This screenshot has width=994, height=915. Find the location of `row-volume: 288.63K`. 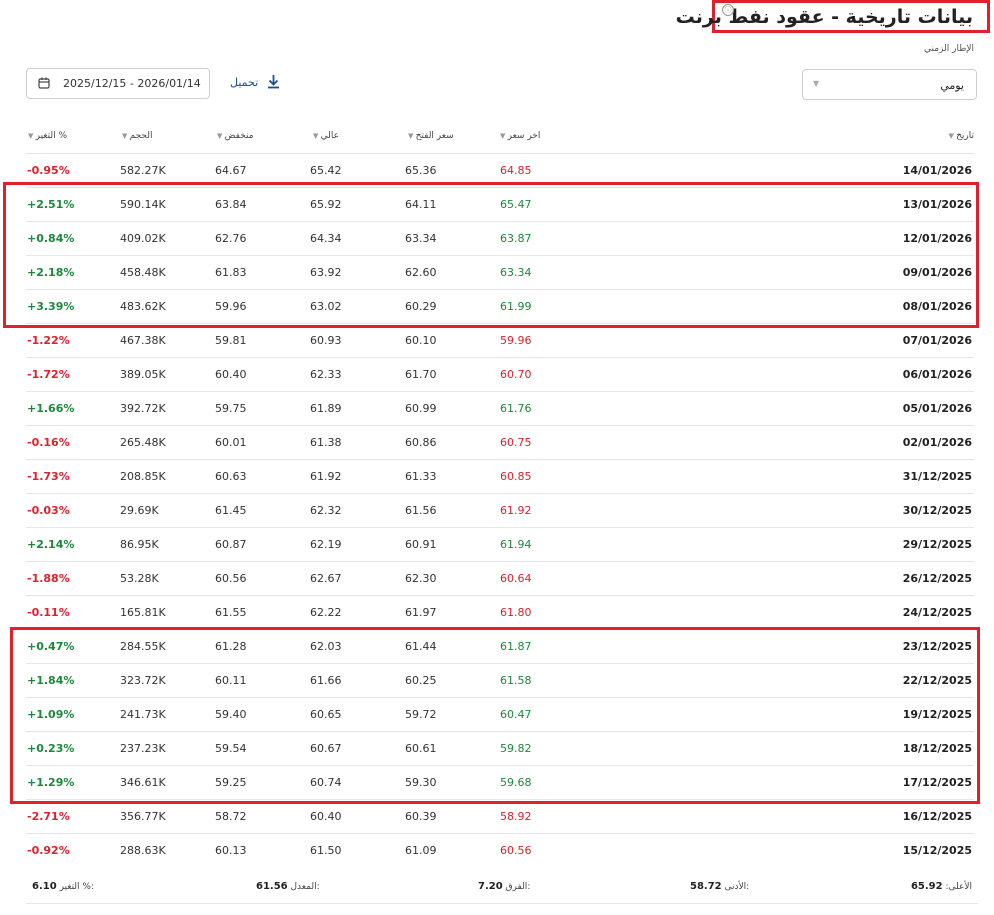

row-volume: 288.63K is located at coordinates (143, 850).